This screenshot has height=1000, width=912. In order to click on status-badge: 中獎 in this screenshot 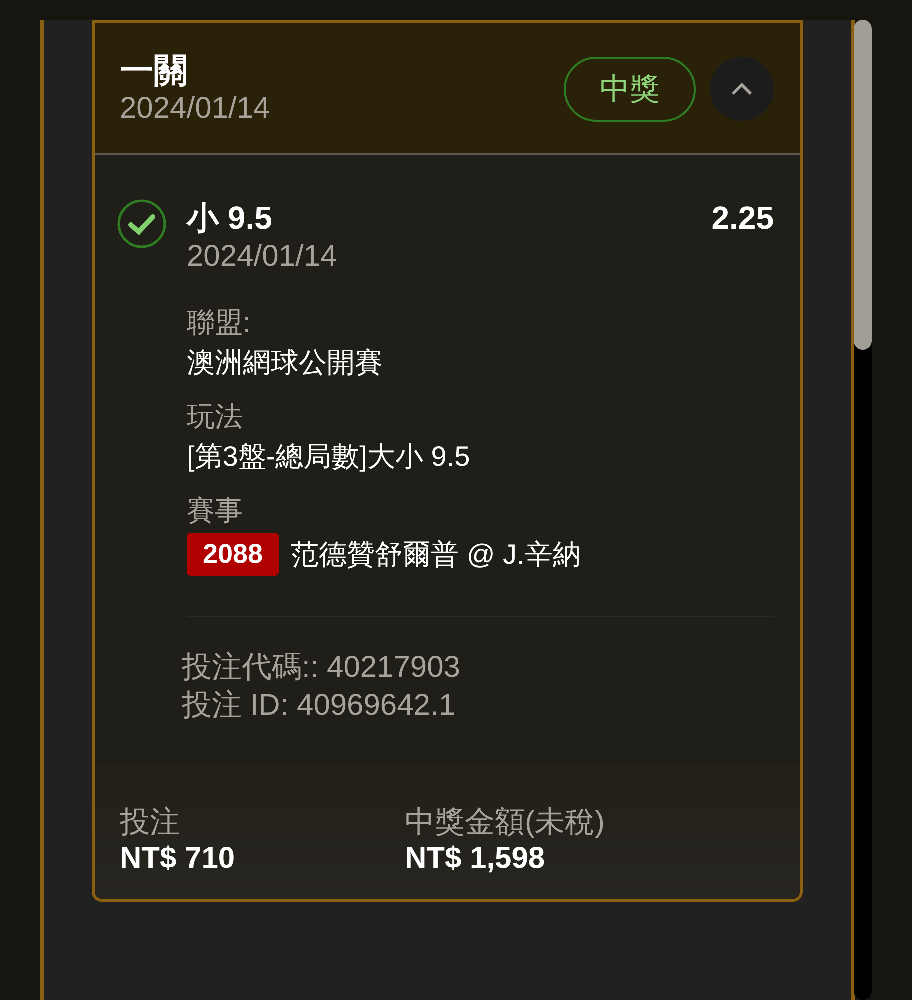, I will do `click(630, 89)`.